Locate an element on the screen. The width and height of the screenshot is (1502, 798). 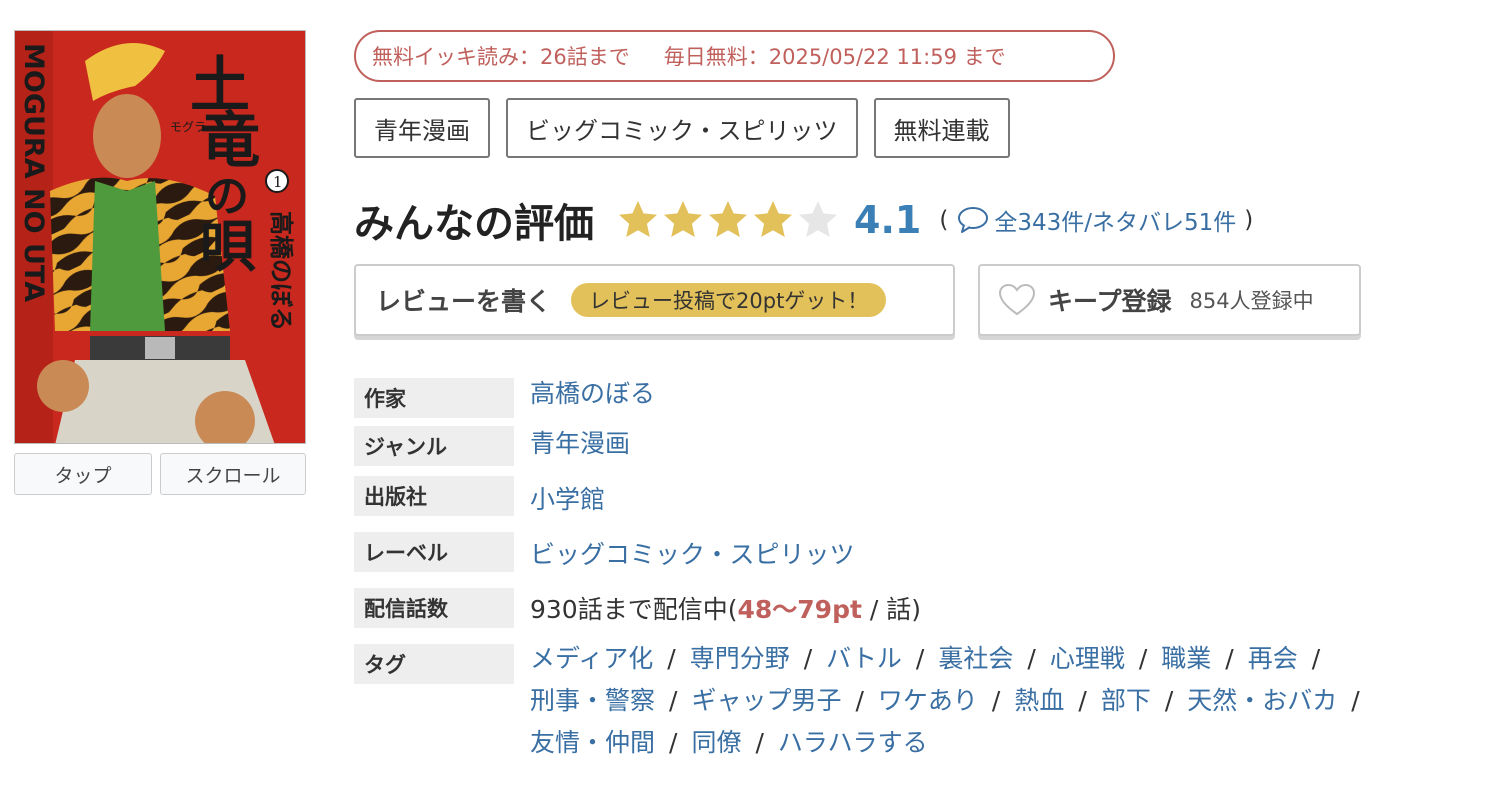
cover-title-char: 竜 is located at coordinates (230, 141).